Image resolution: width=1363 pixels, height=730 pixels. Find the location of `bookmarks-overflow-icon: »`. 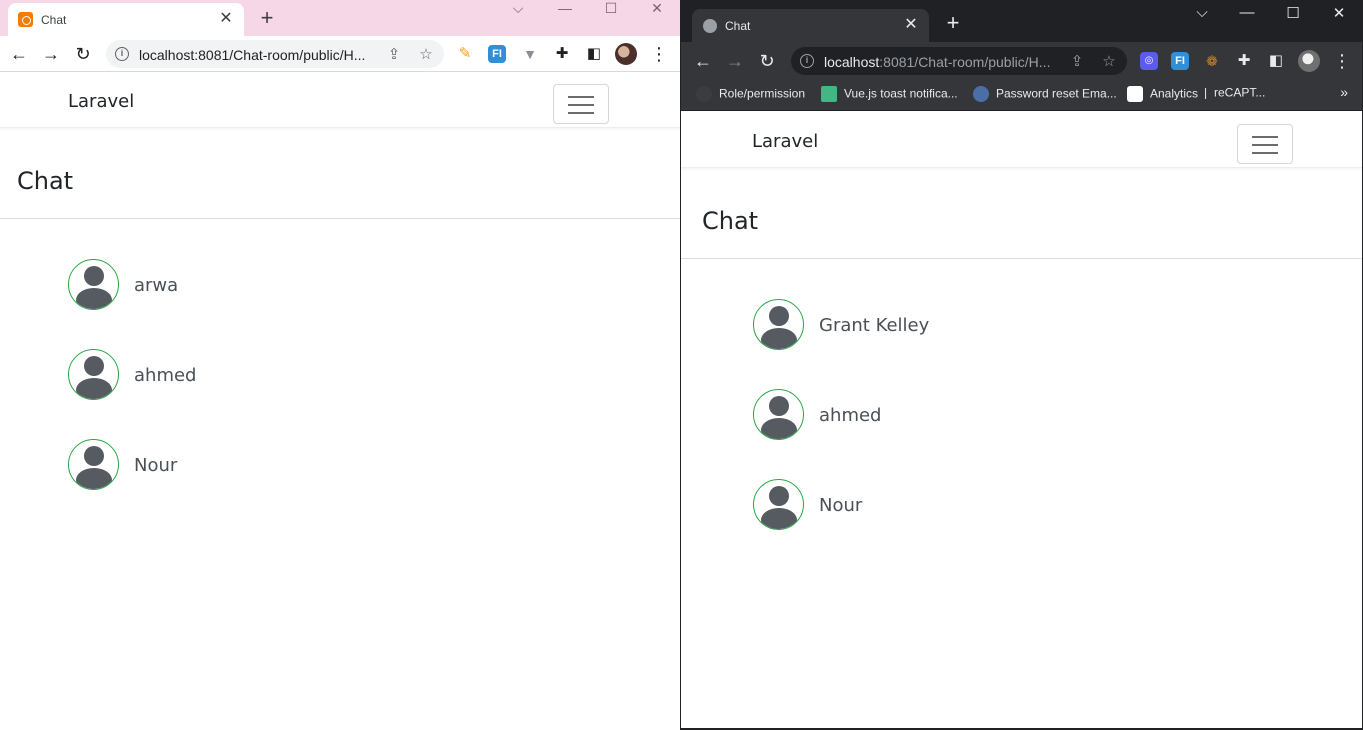

bookmarks-overflow-icon: » is located at coordinates (1344, 92).